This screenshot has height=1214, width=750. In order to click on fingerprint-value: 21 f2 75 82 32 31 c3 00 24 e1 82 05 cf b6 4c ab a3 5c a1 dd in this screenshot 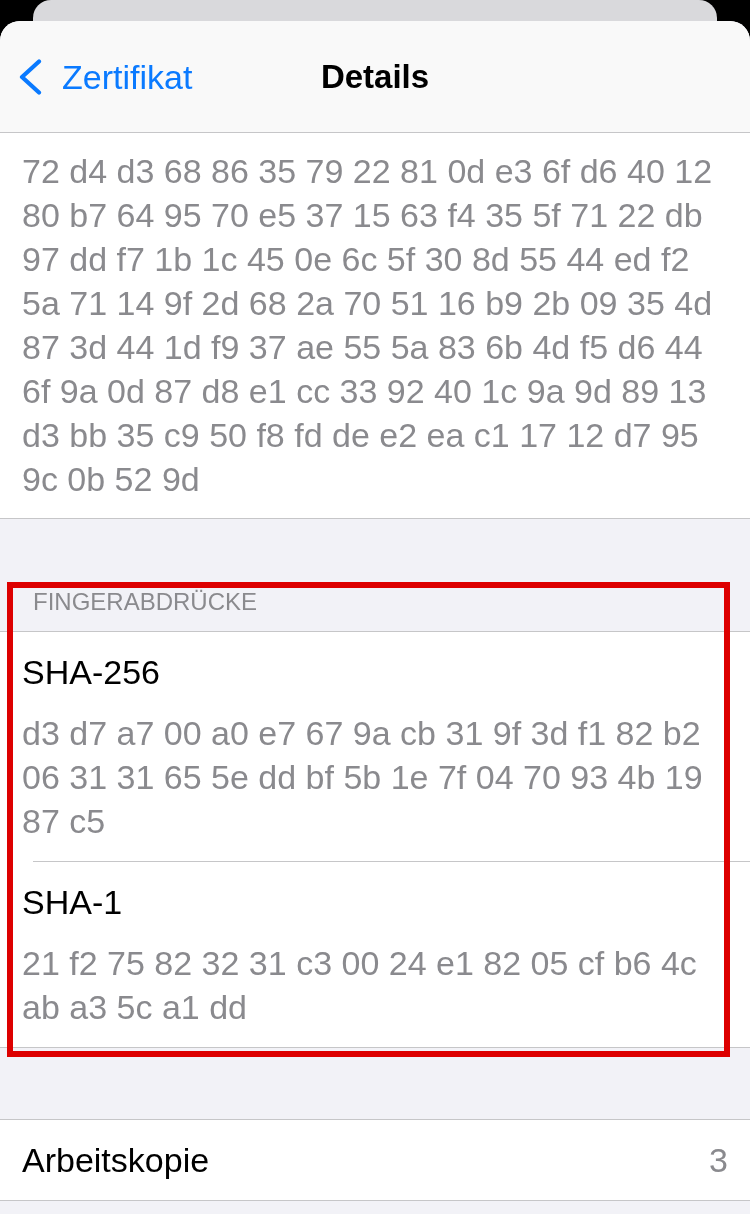, I will do `click(360, 985)`.